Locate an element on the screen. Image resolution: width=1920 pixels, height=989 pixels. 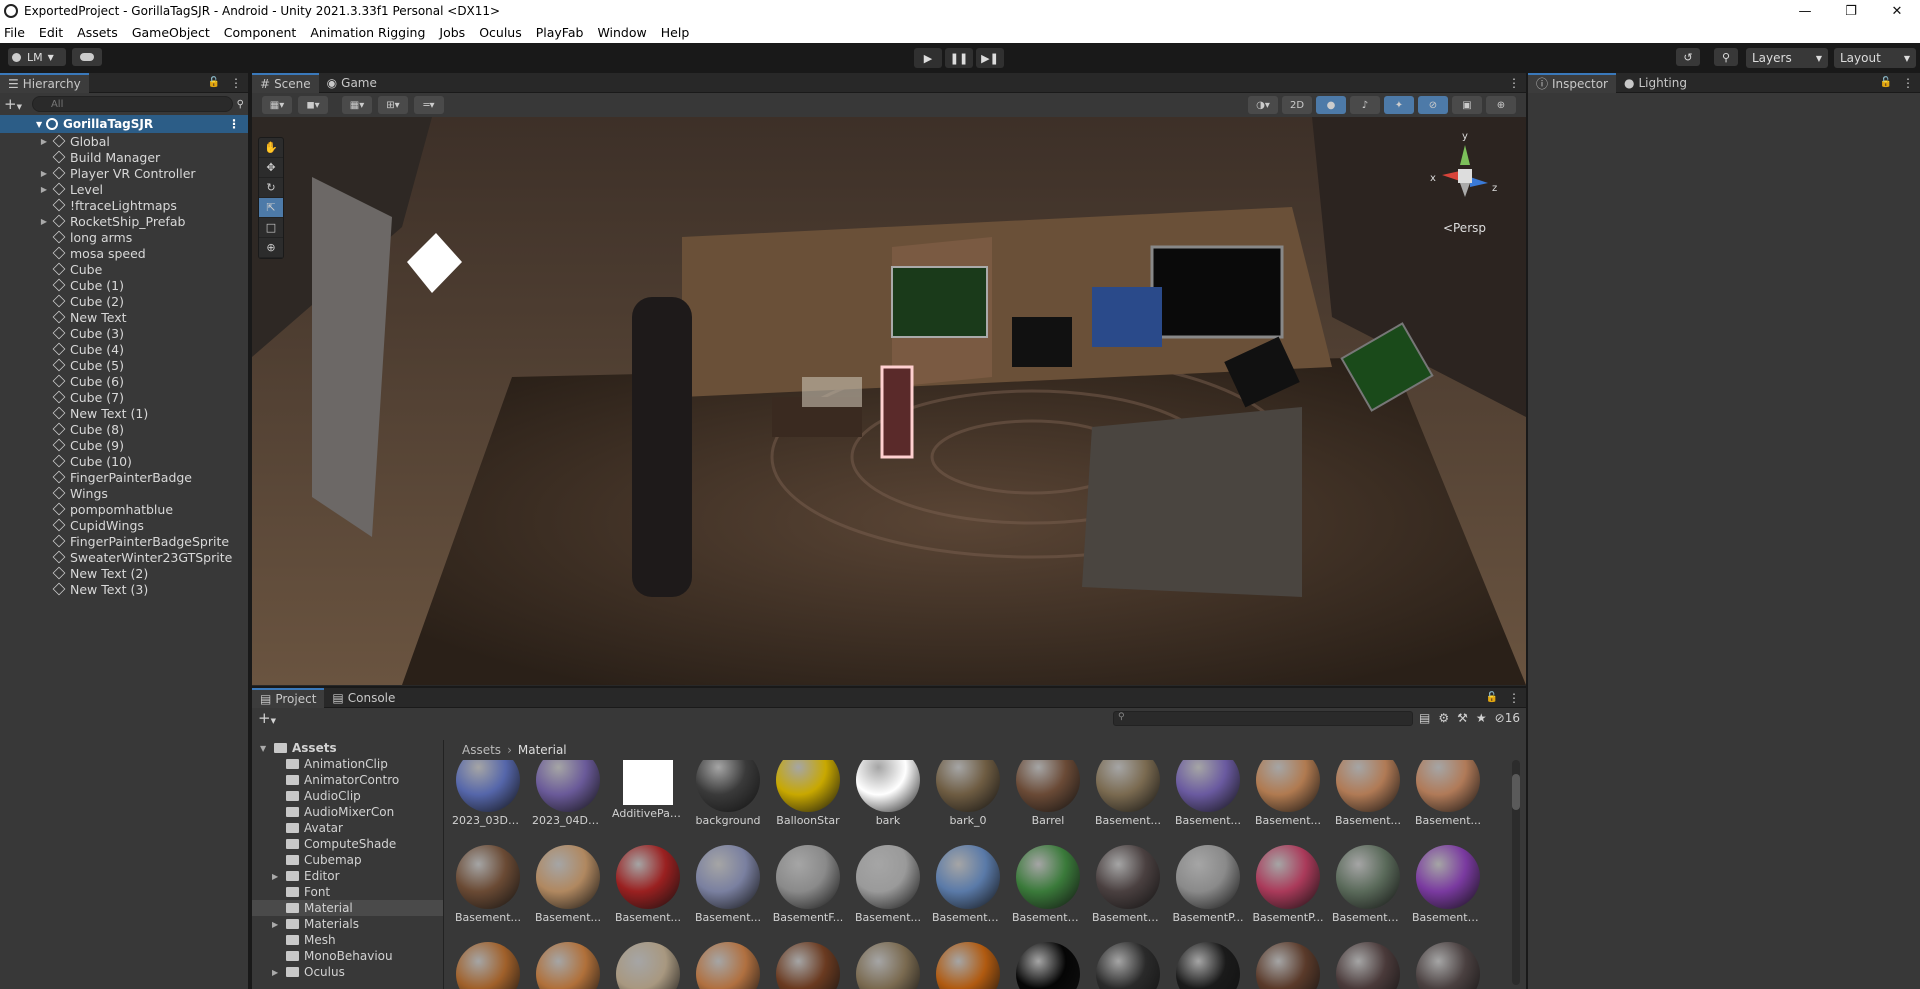
audio-toggle: ♪ is located at coordinates (1365, 105).